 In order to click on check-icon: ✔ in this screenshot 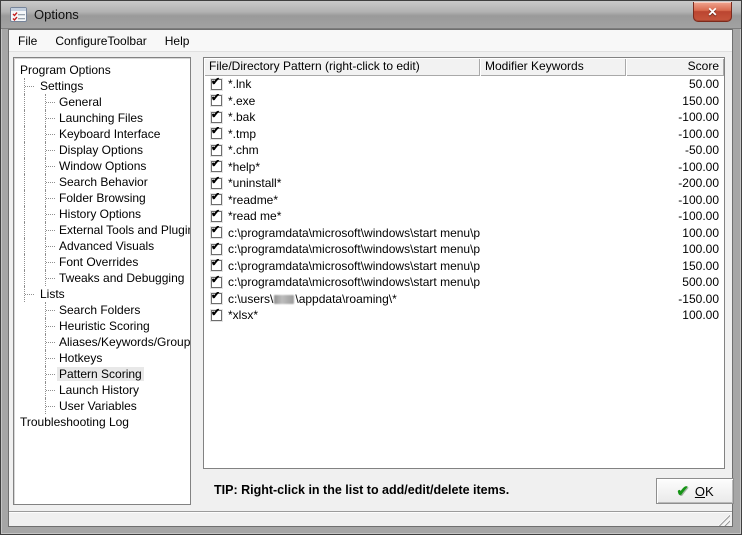, I will do `click(682, 491)`.